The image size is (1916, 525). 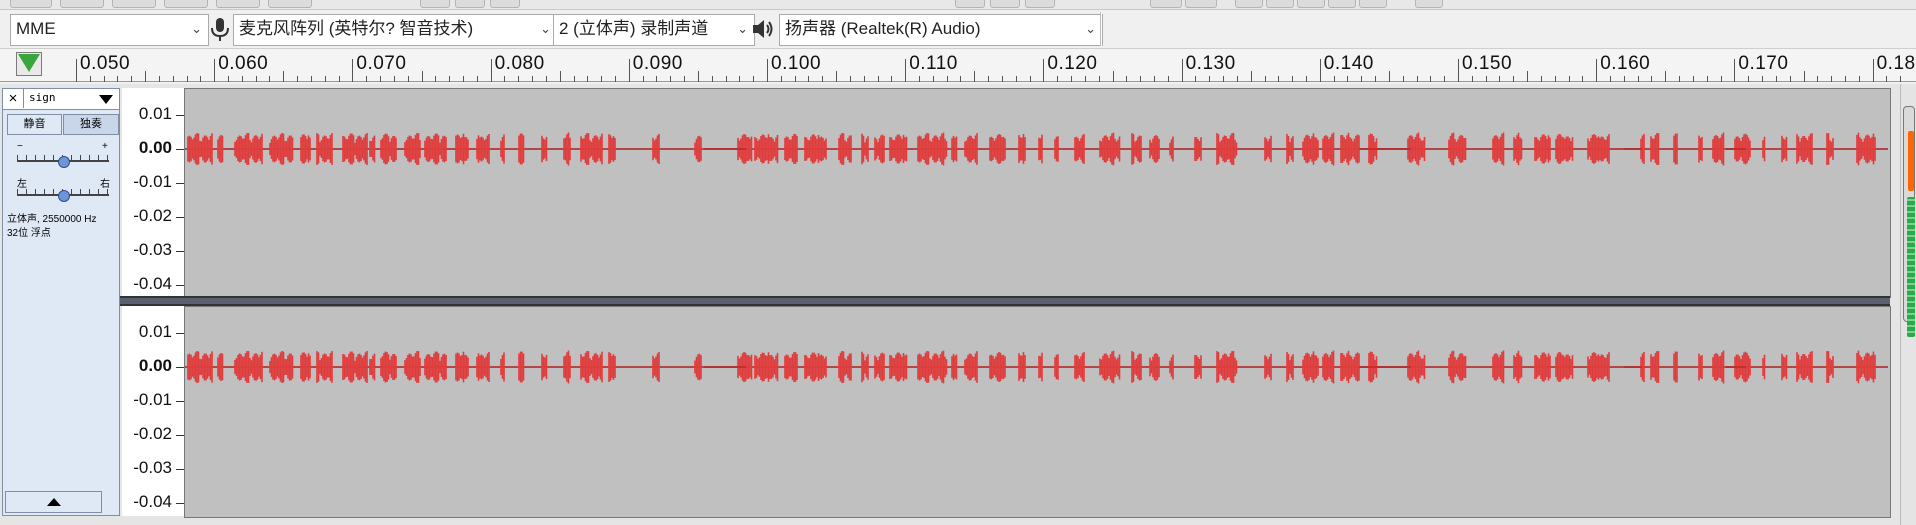 What do you see at coordinates (91, 124) in the screenshot?
I see `solo-button: 独奏` at bounding box center [91, 124].